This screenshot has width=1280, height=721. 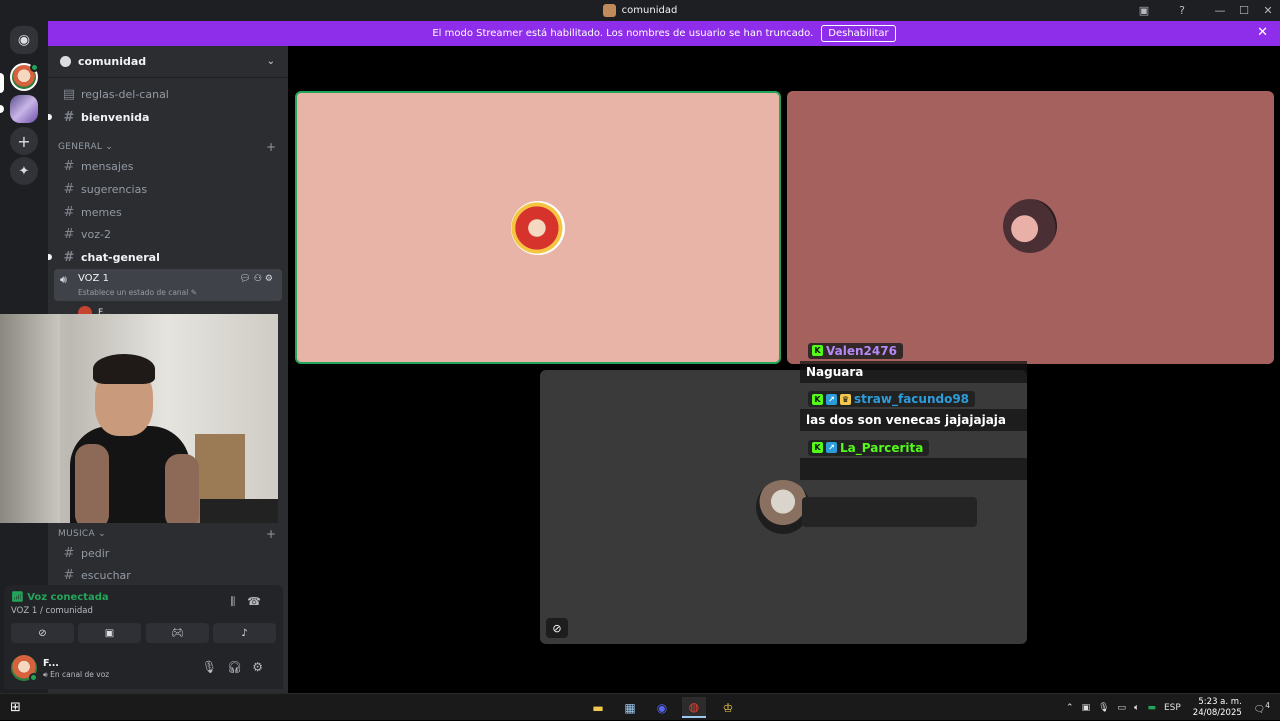 I want to click on channel-label: memes, so click(x=101, y=212).